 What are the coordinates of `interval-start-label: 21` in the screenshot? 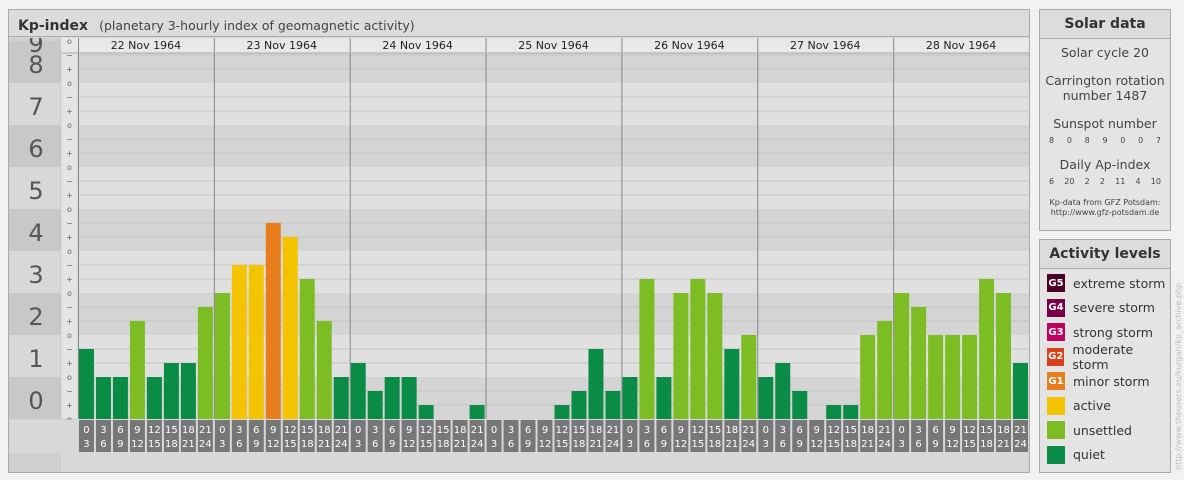 It's located at (205, 430).